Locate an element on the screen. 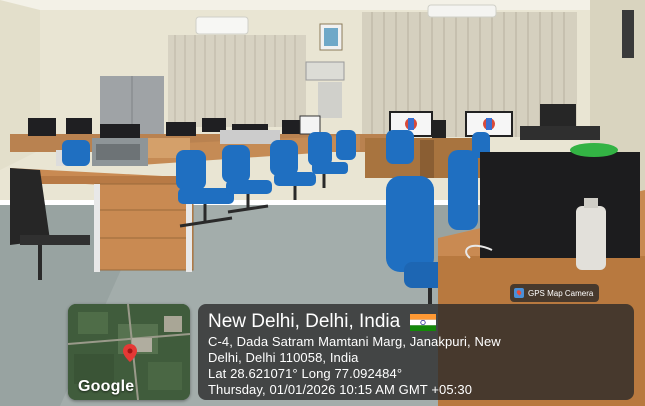 The width and height of the screenshot is (645, 406). map-thumbnail: Google is located at coordinates (129, 352).